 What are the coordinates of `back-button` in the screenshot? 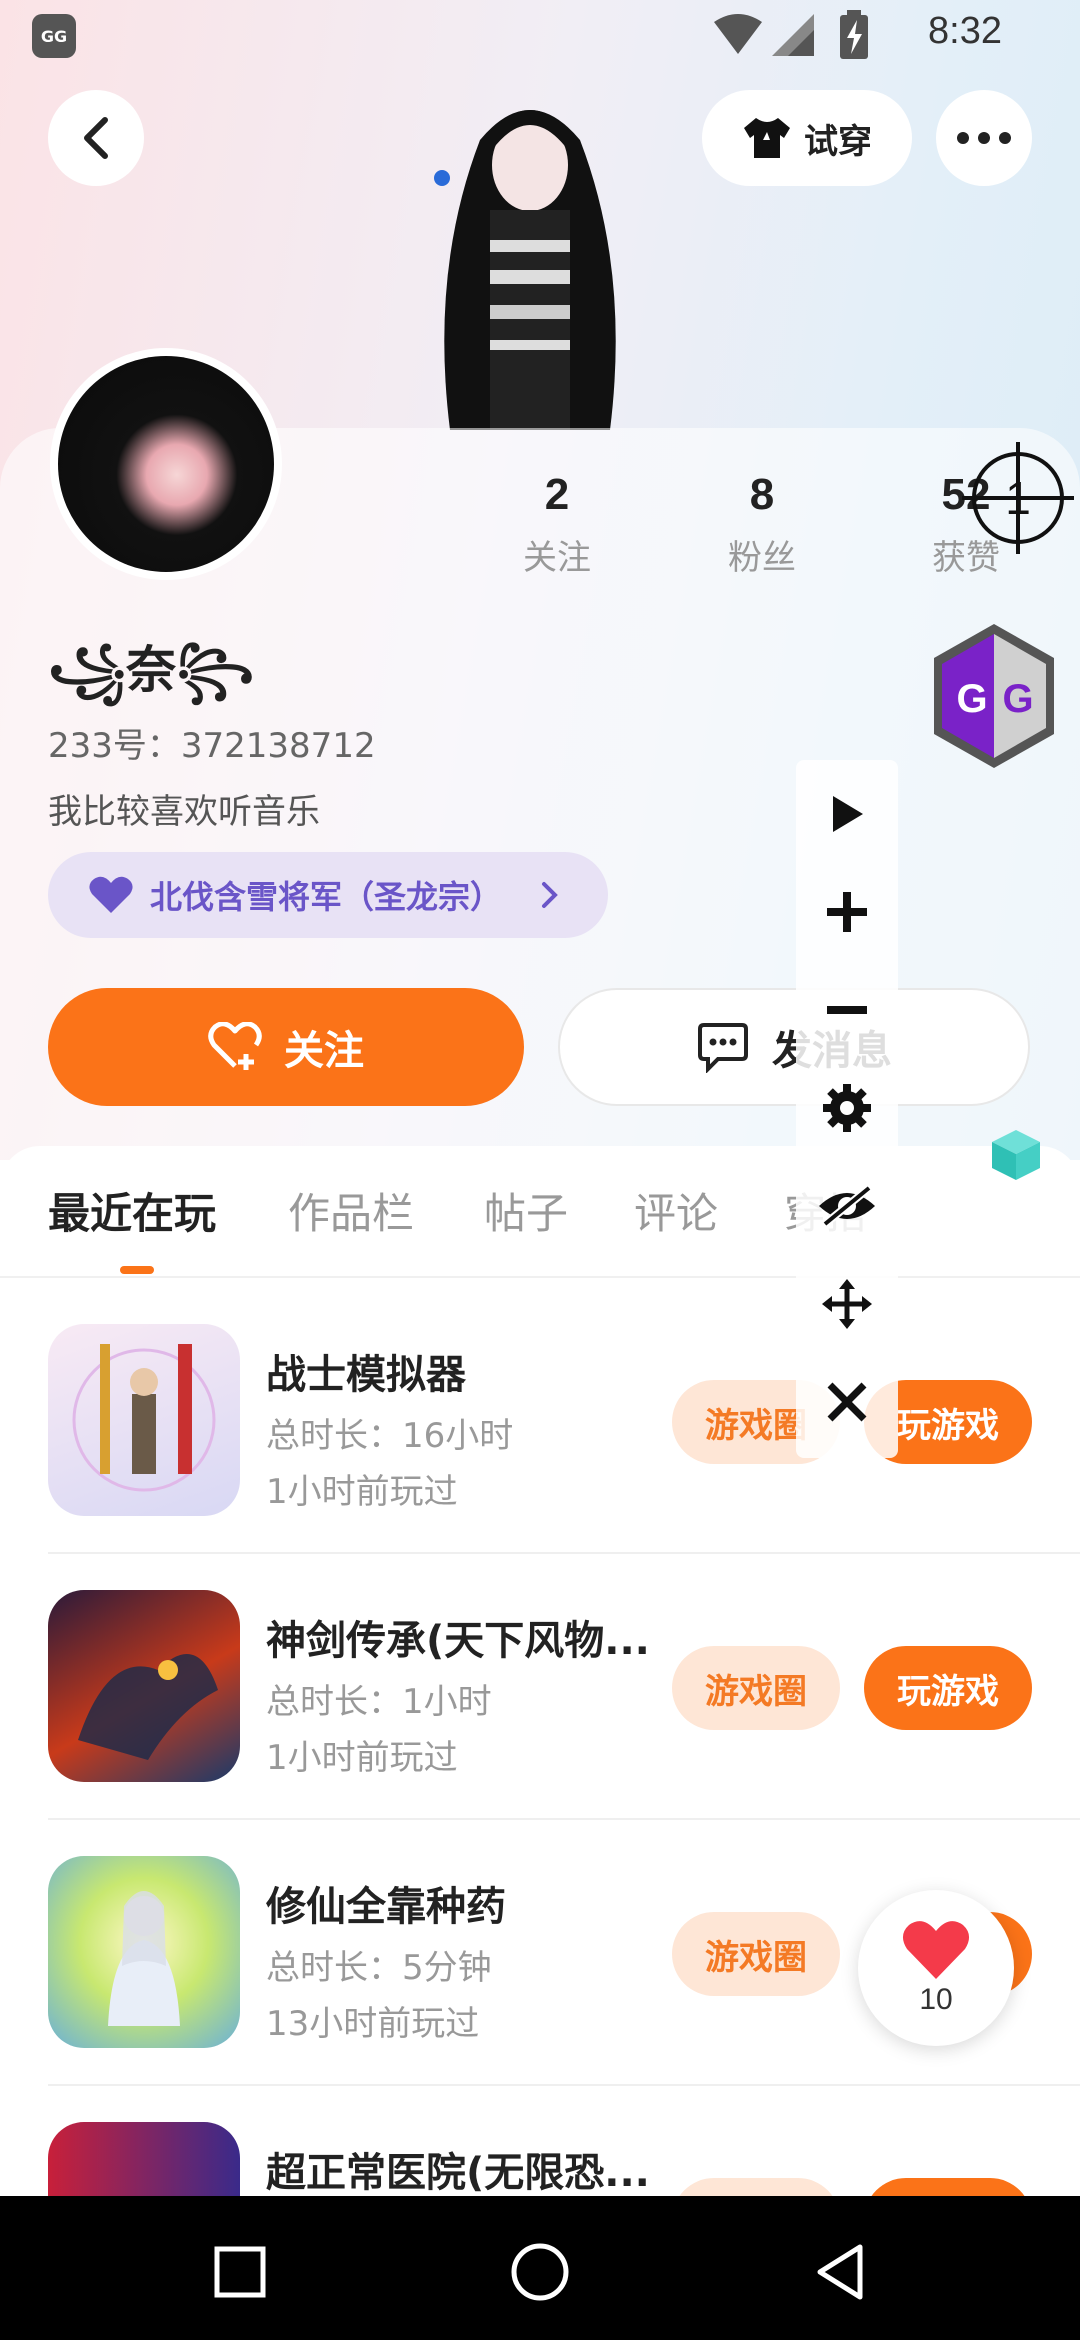 It's located at (96, 138).